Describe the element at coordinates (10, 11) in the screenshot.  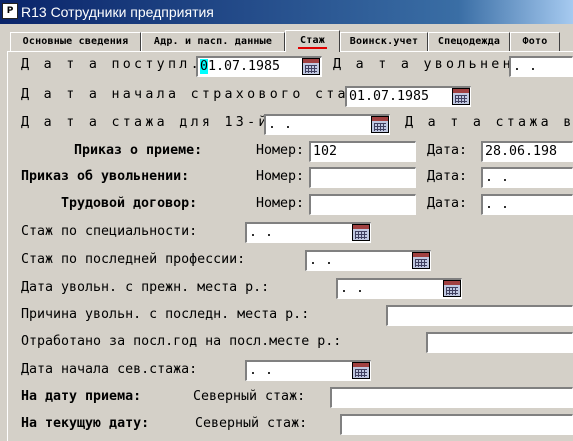
I see `app-icon: P` at that location.